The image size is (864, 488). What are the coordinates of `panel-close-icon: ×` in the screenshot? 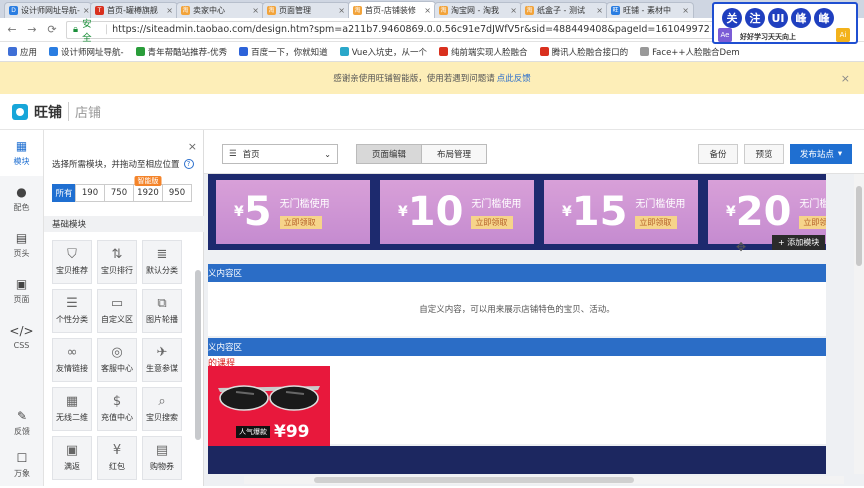 It's located at (192, 146).